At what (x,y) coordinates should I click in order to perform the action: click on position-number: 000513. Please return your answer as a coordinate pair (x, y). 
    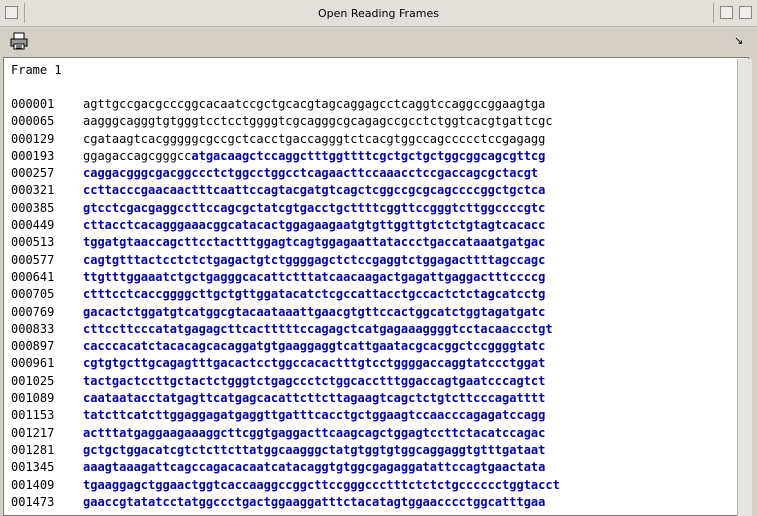
    Looking at the image, I should click on (33, 242).